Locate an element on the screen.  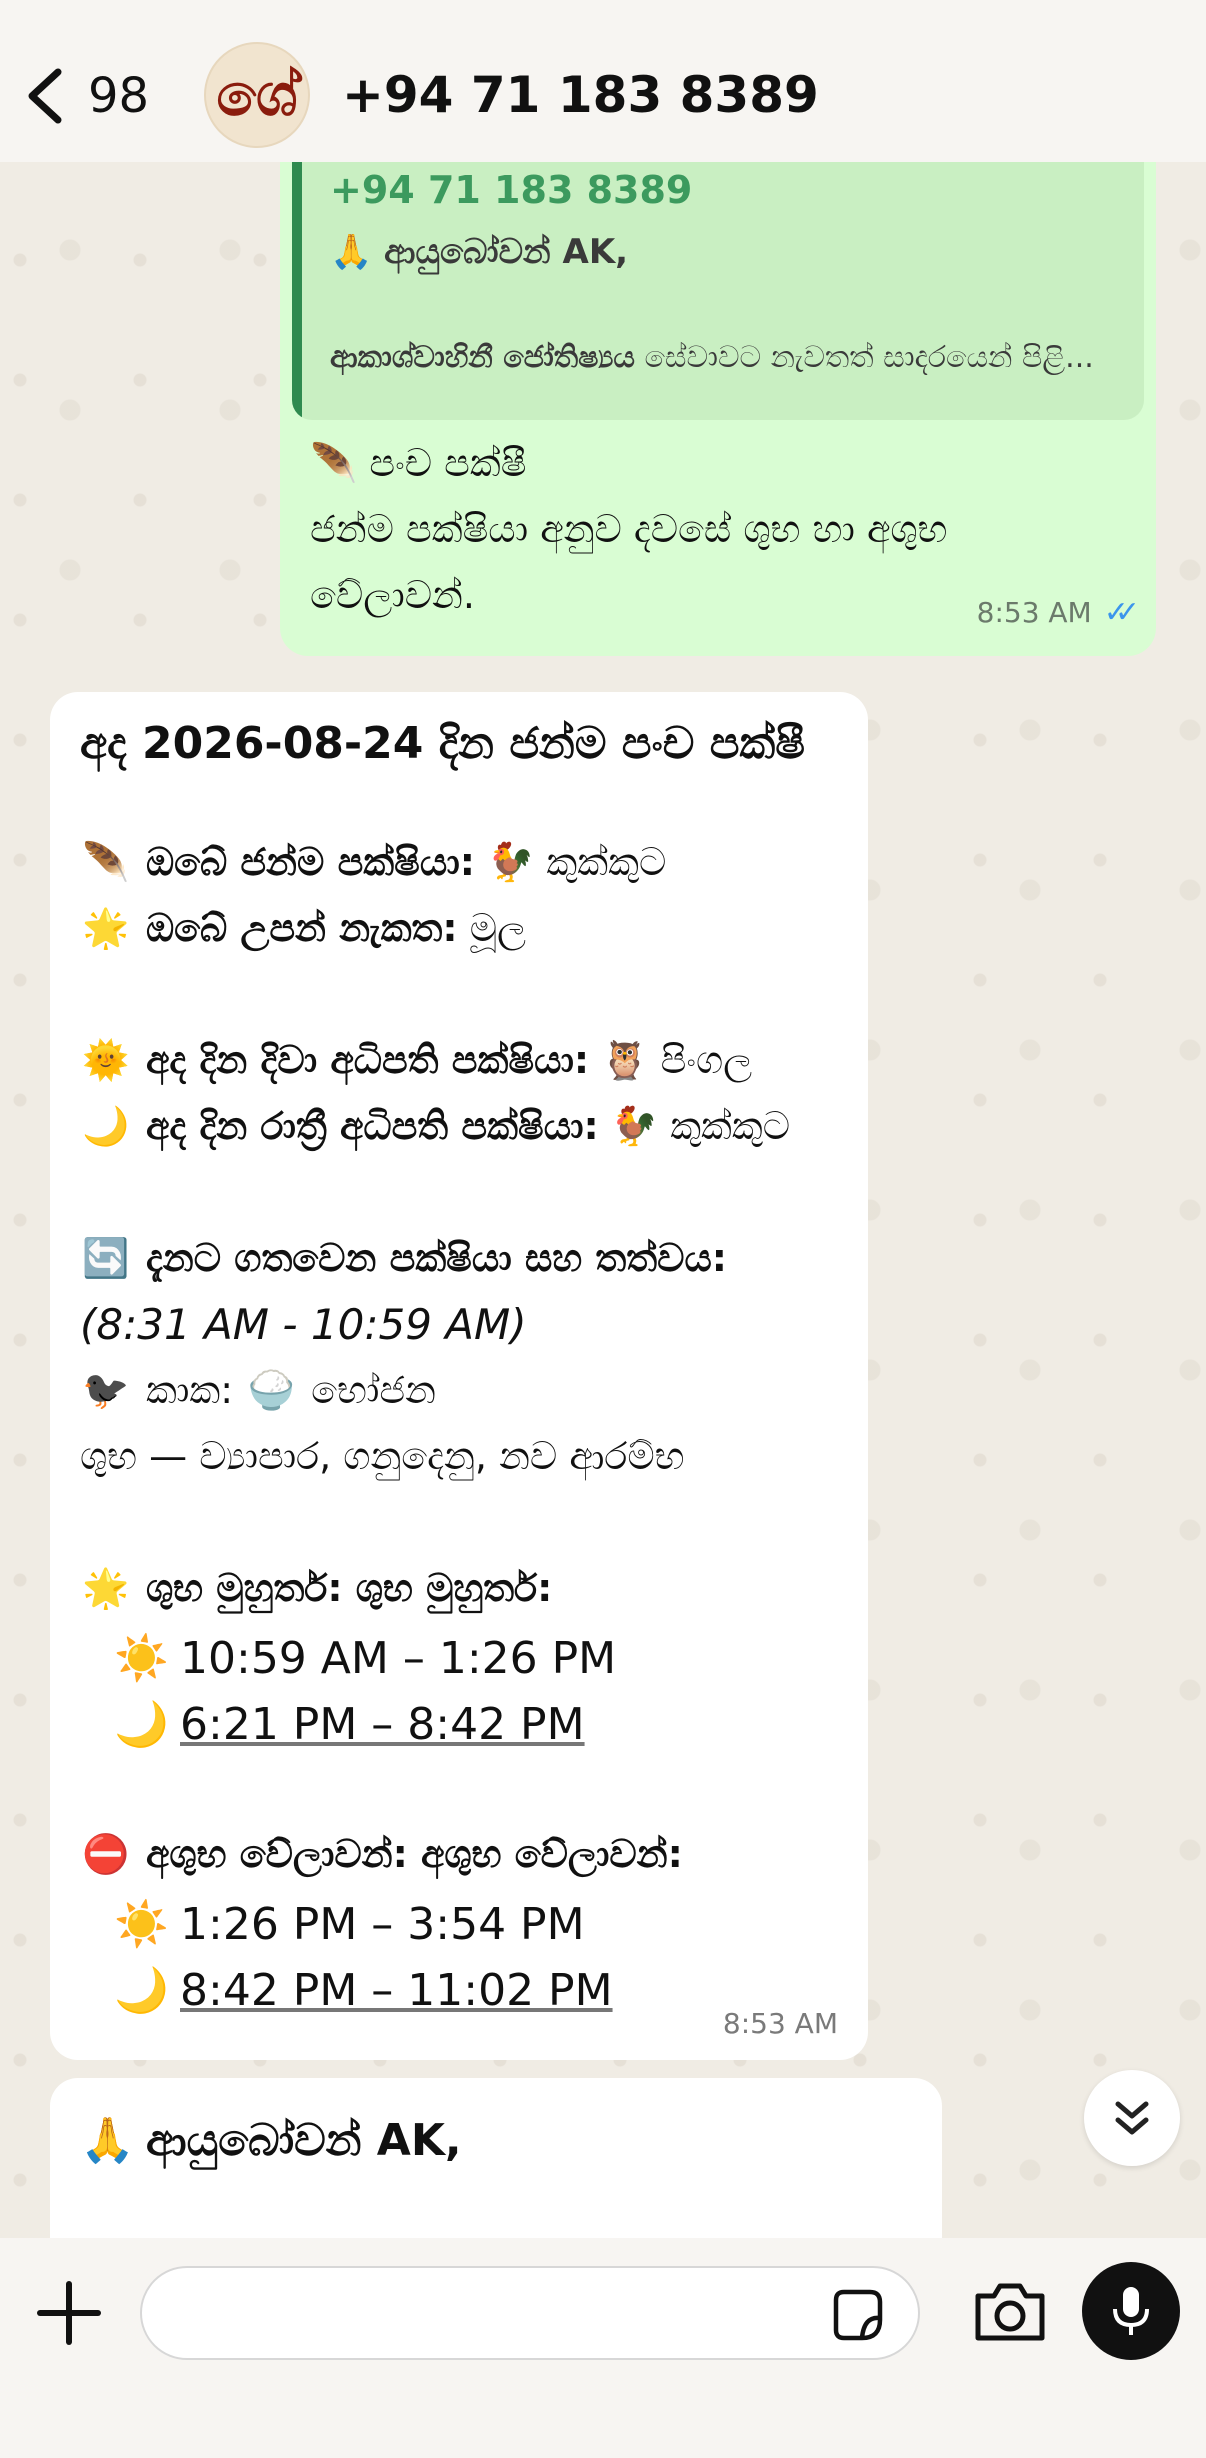
greeting-row: 🙏 ආයුබෝවන් AK, is located at coordinates (271, 2140).